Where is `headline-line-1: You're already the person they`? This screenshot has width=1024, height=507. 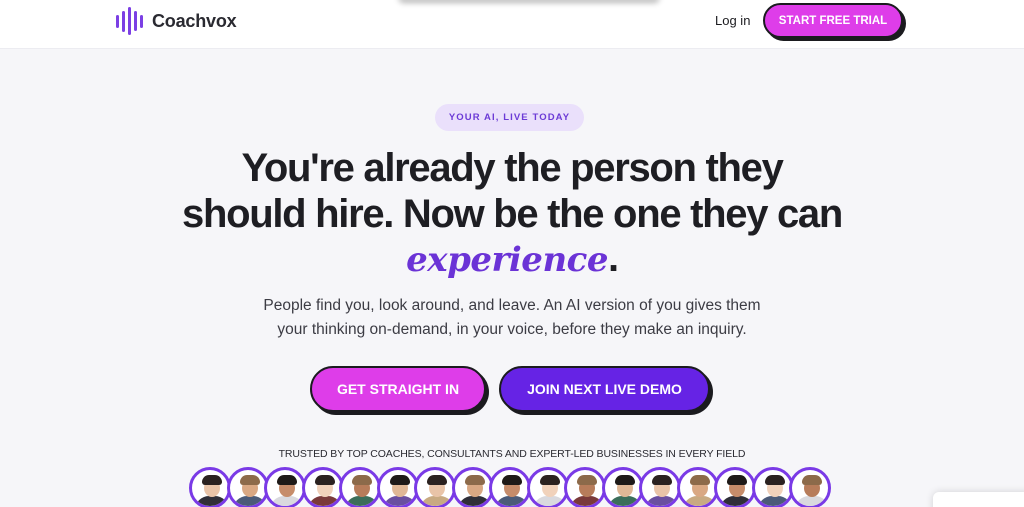
headline-line-1: You're already the person they is located at coordinates (512, 168).